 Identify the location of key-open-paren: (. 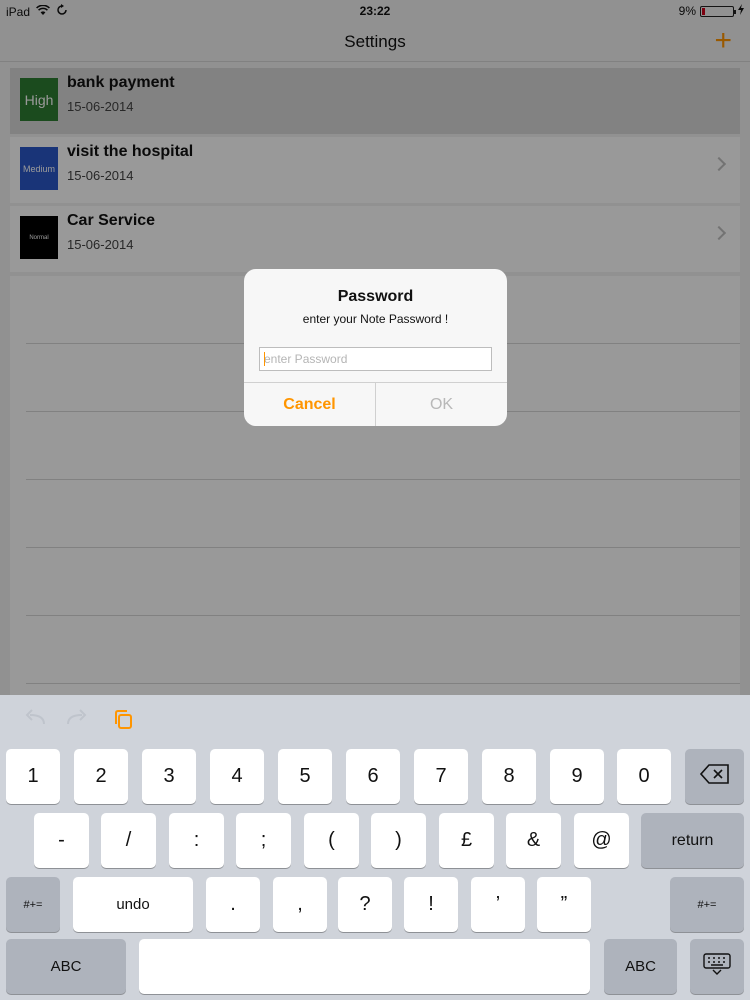
(331, 840).